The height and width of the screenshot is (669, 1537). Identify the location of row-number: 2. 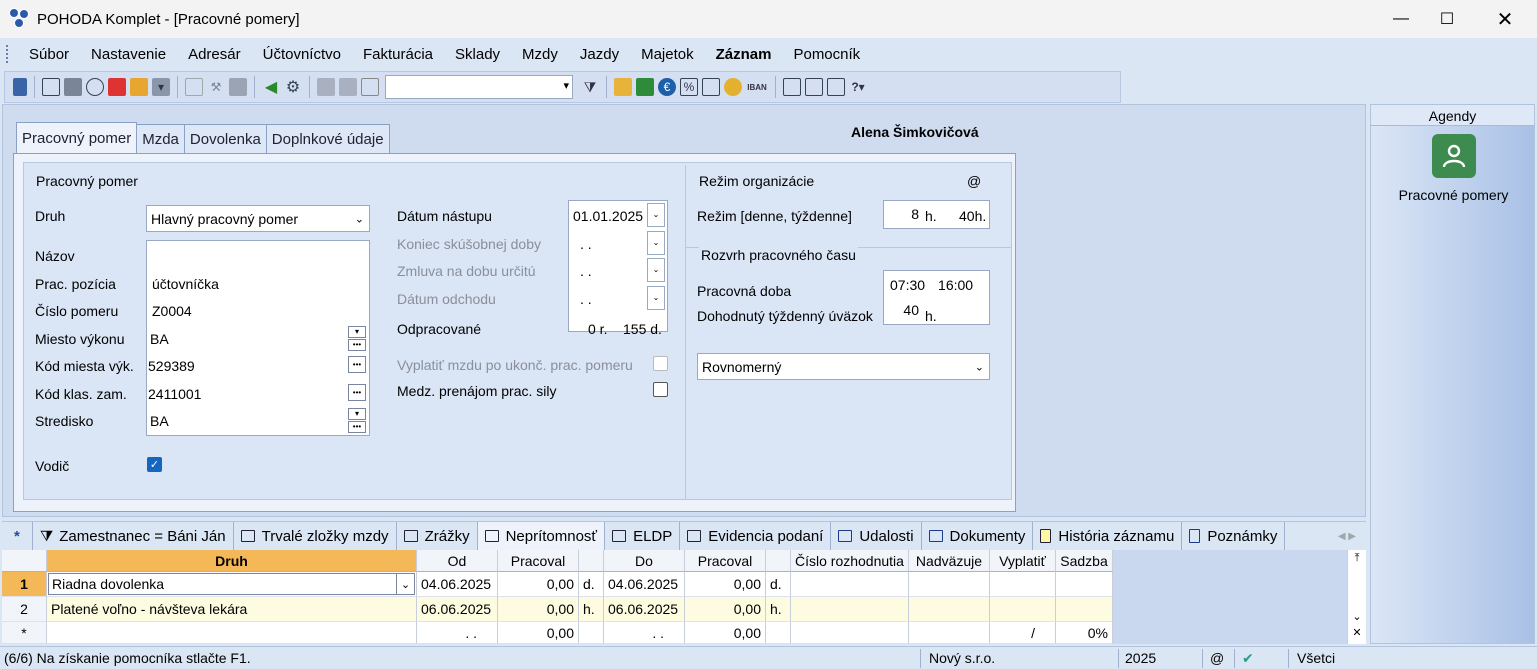
(24, 609).